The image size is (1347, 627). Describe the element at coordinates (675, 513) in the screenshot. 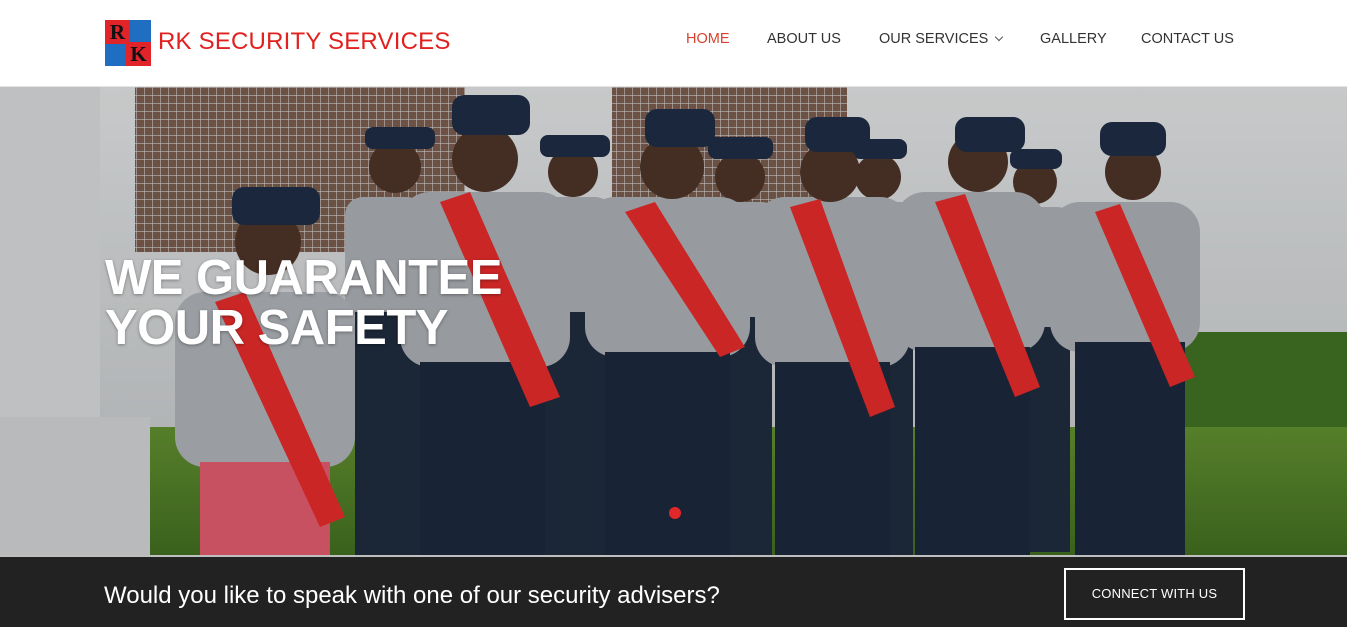

I see `slider-dot-active` at that location.